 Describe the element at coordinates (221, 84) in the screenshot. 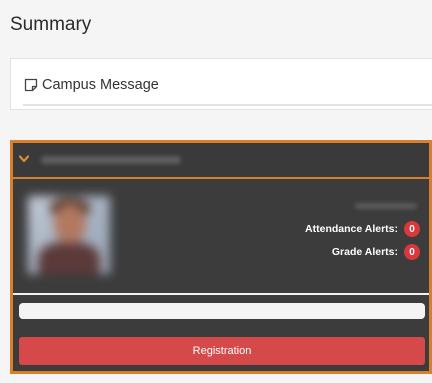

I see `campus-message-card: Campus Message` at that location.